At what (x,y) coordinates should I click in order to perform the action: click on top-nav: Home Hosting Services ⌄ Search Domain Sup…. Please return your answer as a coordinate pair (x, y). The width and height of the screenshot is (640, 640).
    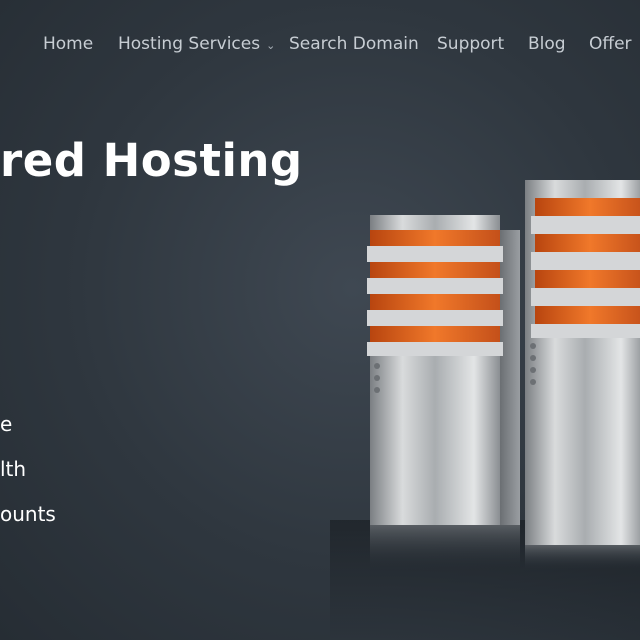
    Looking at the image, I should click on (320, 45).